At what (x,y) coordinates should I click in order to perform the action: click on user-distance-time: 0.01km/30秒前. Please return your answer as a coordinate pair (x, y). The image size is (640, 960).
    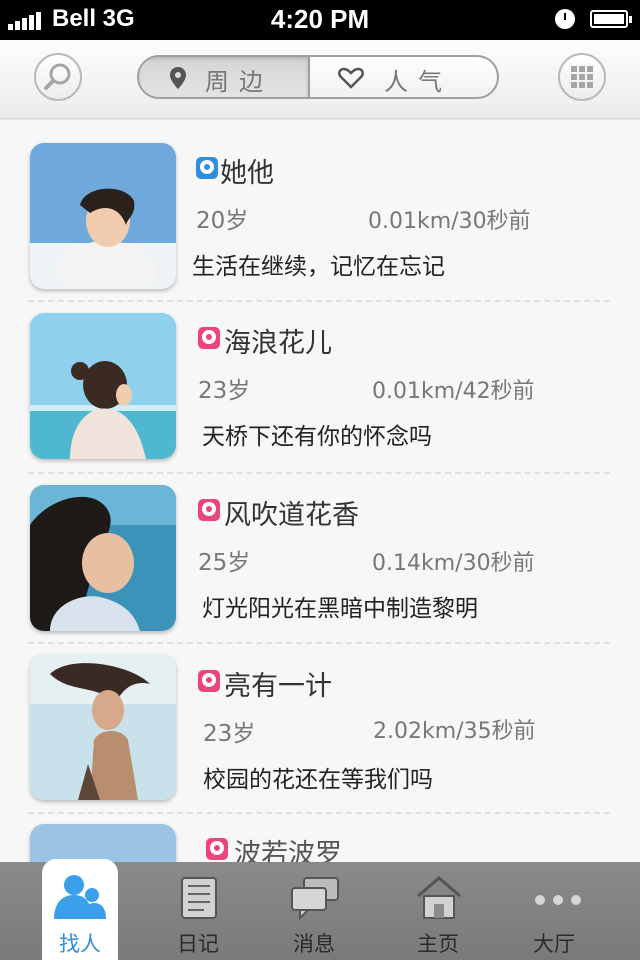
    Looking at the image, I should click on (449, 221).